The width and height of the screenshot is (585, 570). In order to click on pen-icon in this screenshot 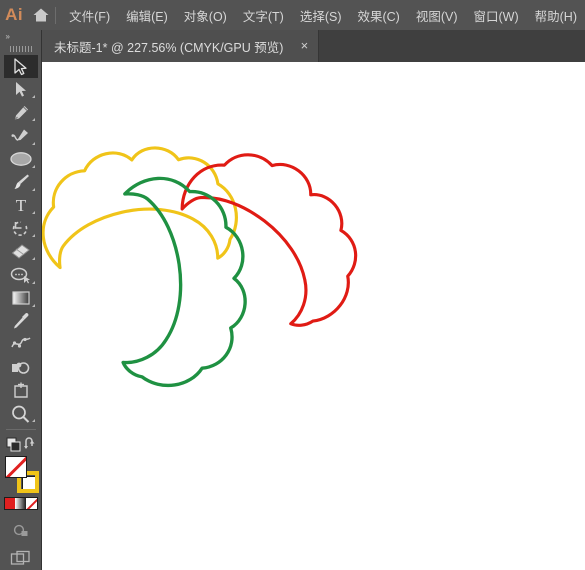, I will do `click(21, 112)`.